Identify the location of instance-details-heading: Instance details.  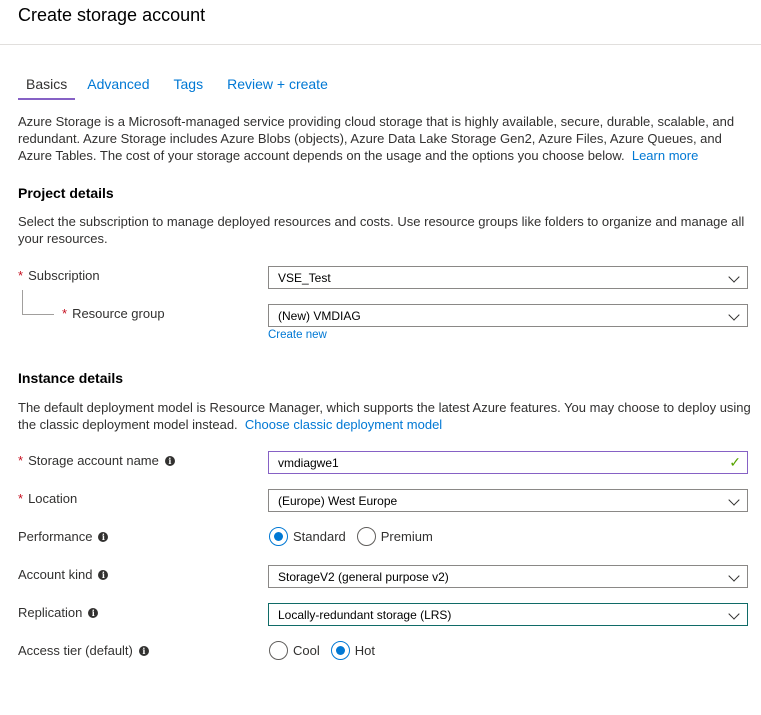
(71, 378).